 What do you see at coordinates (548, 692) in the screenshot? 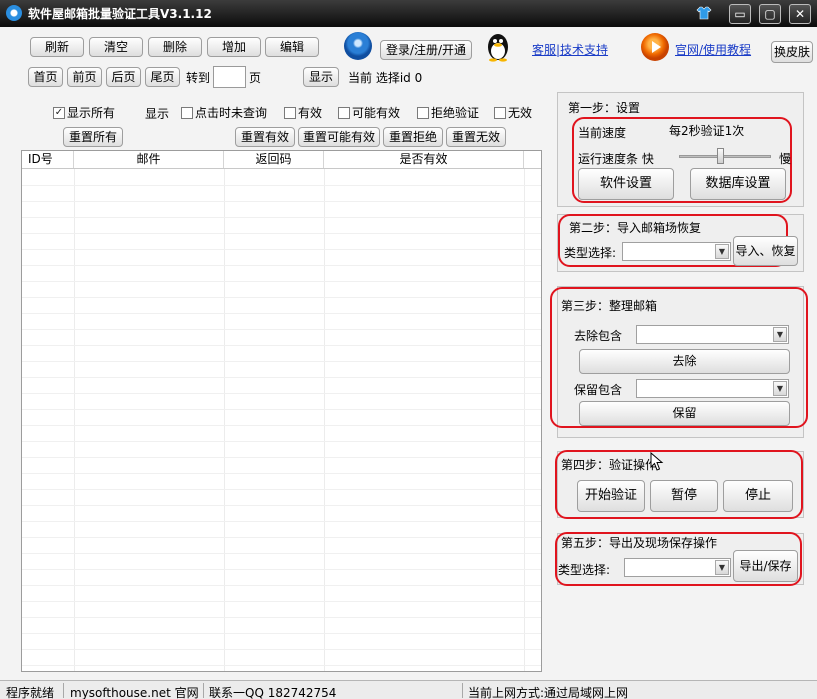
I see `status-network: 当前上网方式:通过局域网上网` at bounding box center [548, 692].